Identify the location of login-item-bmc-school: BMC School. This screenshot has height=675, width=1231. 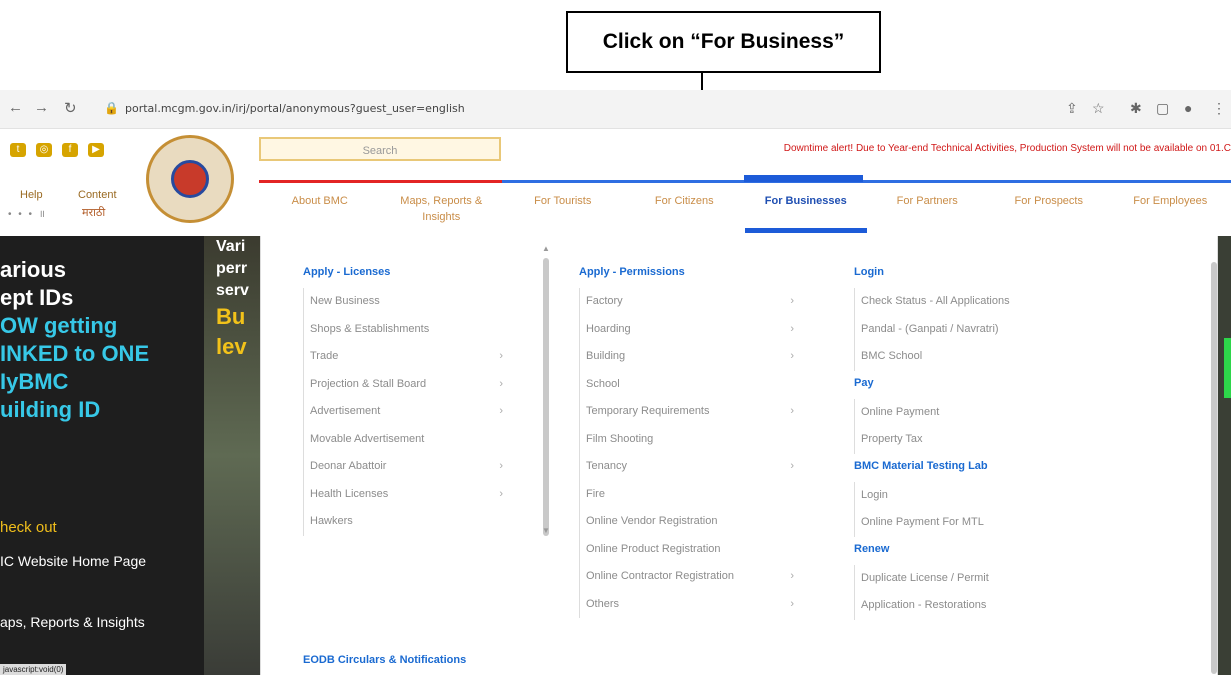
(982, 357).